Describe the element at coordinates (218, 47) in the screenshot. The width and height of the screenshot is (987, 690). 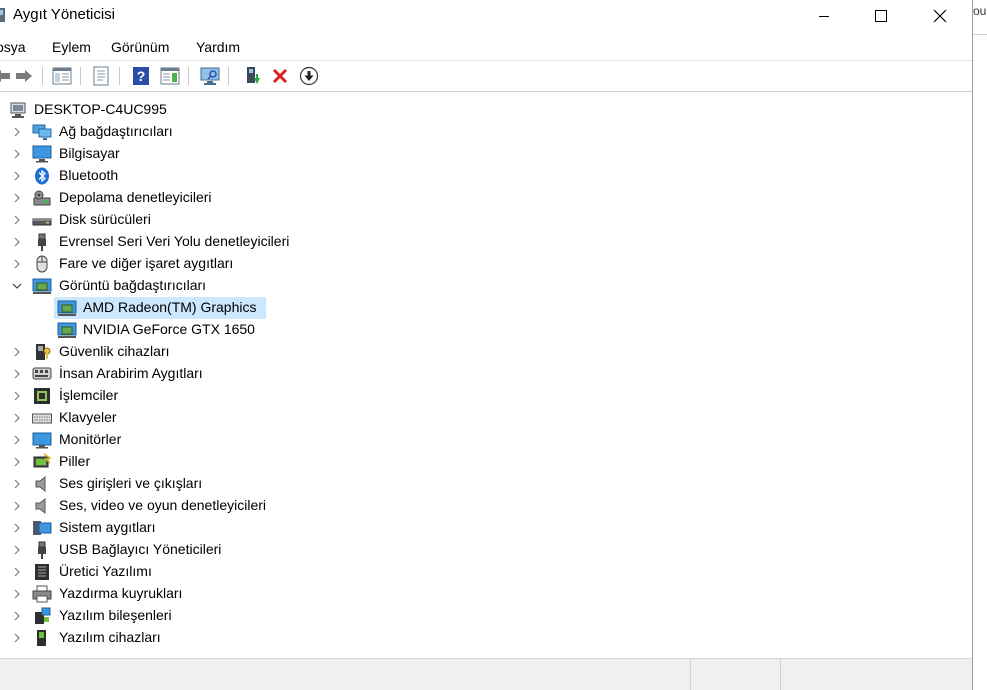
I see `menu-help: Yardım` at that location.